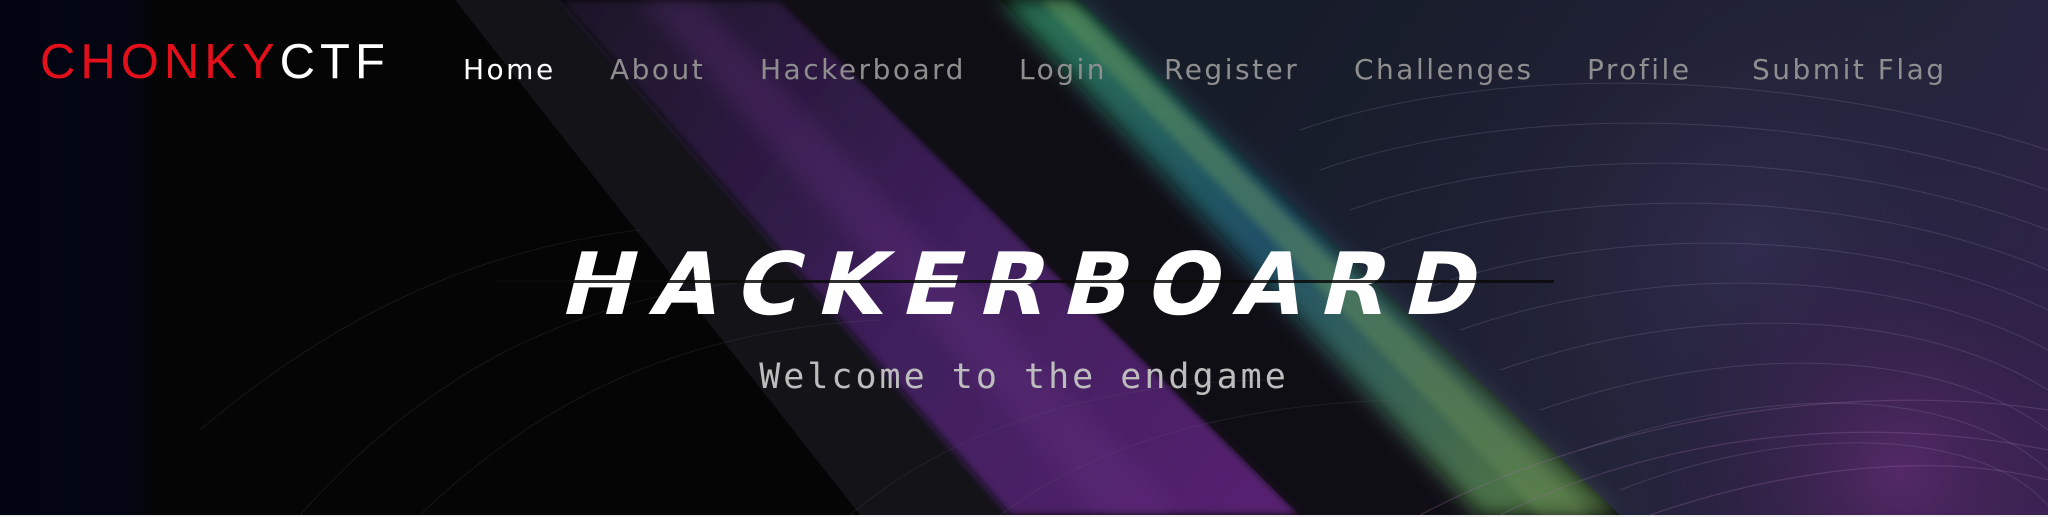 This screenshot has width=2048, height=517. I want to click on hero-title-text: HACKERBOARD, so click(1031, 284).